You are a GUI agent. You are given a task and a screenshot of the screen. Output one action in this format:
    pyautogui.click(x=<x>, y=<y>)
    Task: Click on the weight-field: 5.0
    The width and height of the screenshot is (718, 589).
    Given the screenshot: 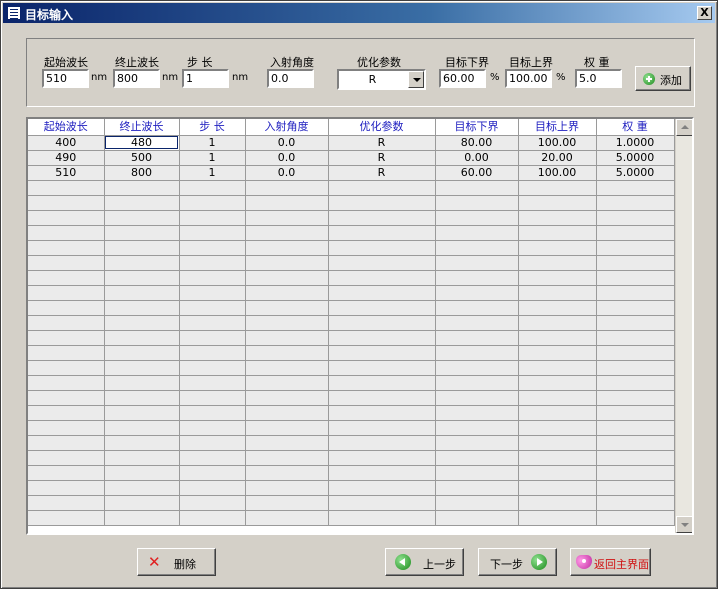 What is the action you would take?
    pyautogui.click(x=598, y=78)
    